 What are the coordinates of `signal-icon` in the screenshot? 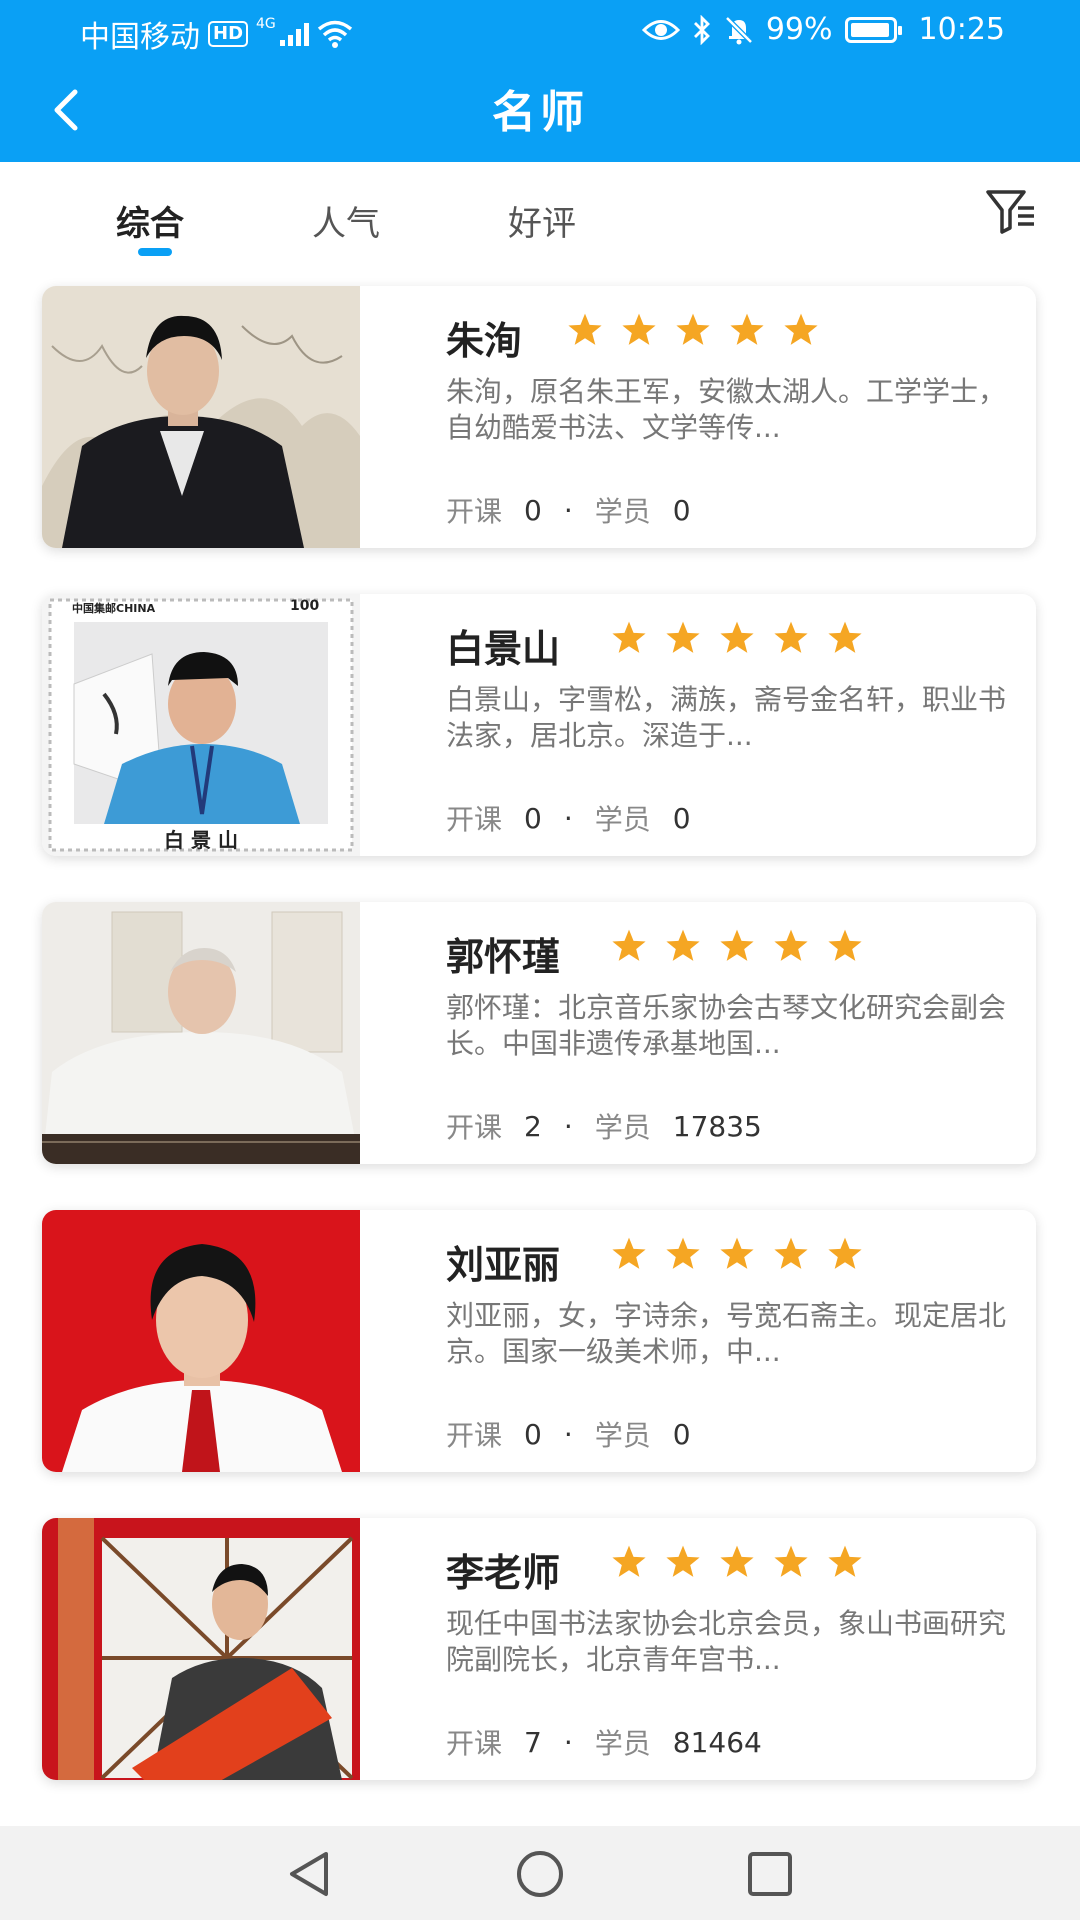 It's located at (294, 34).